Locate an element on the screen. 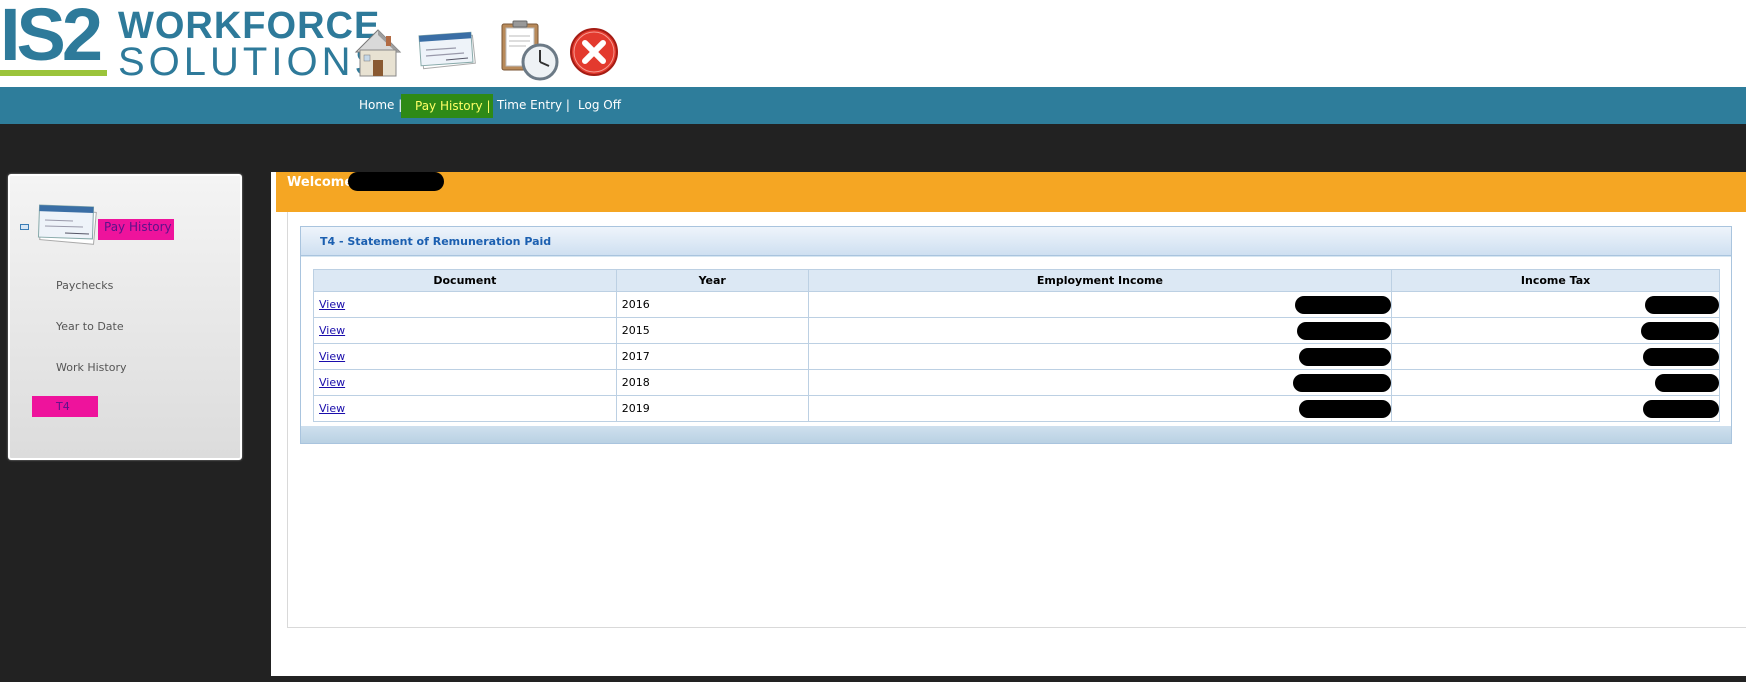 This screenshot has width=1746, height=682. pay-history-cheque-icon is located at coordinates (67, 224).